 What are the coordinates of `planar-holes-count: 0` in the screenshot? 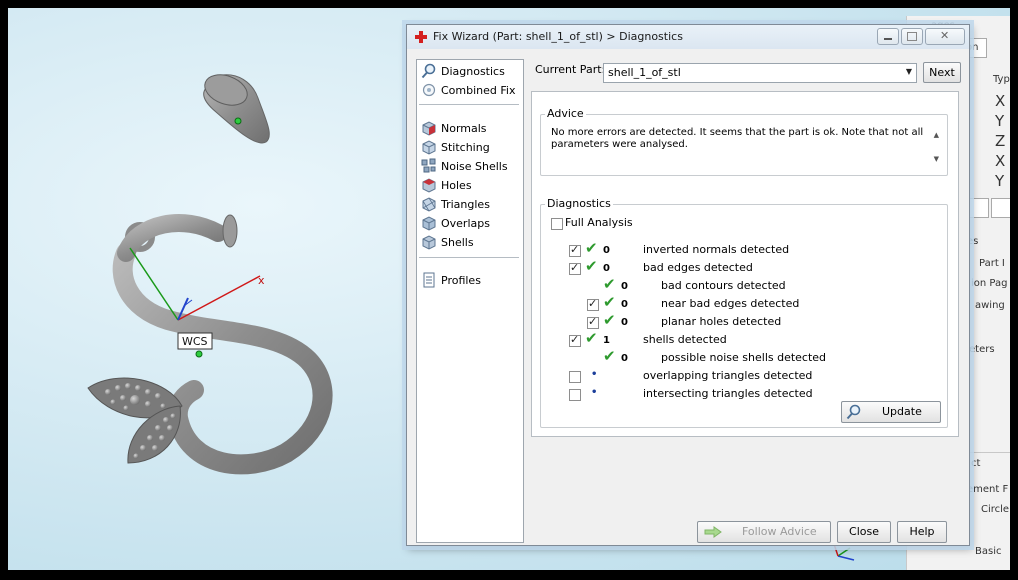 It's located at (624, 322).